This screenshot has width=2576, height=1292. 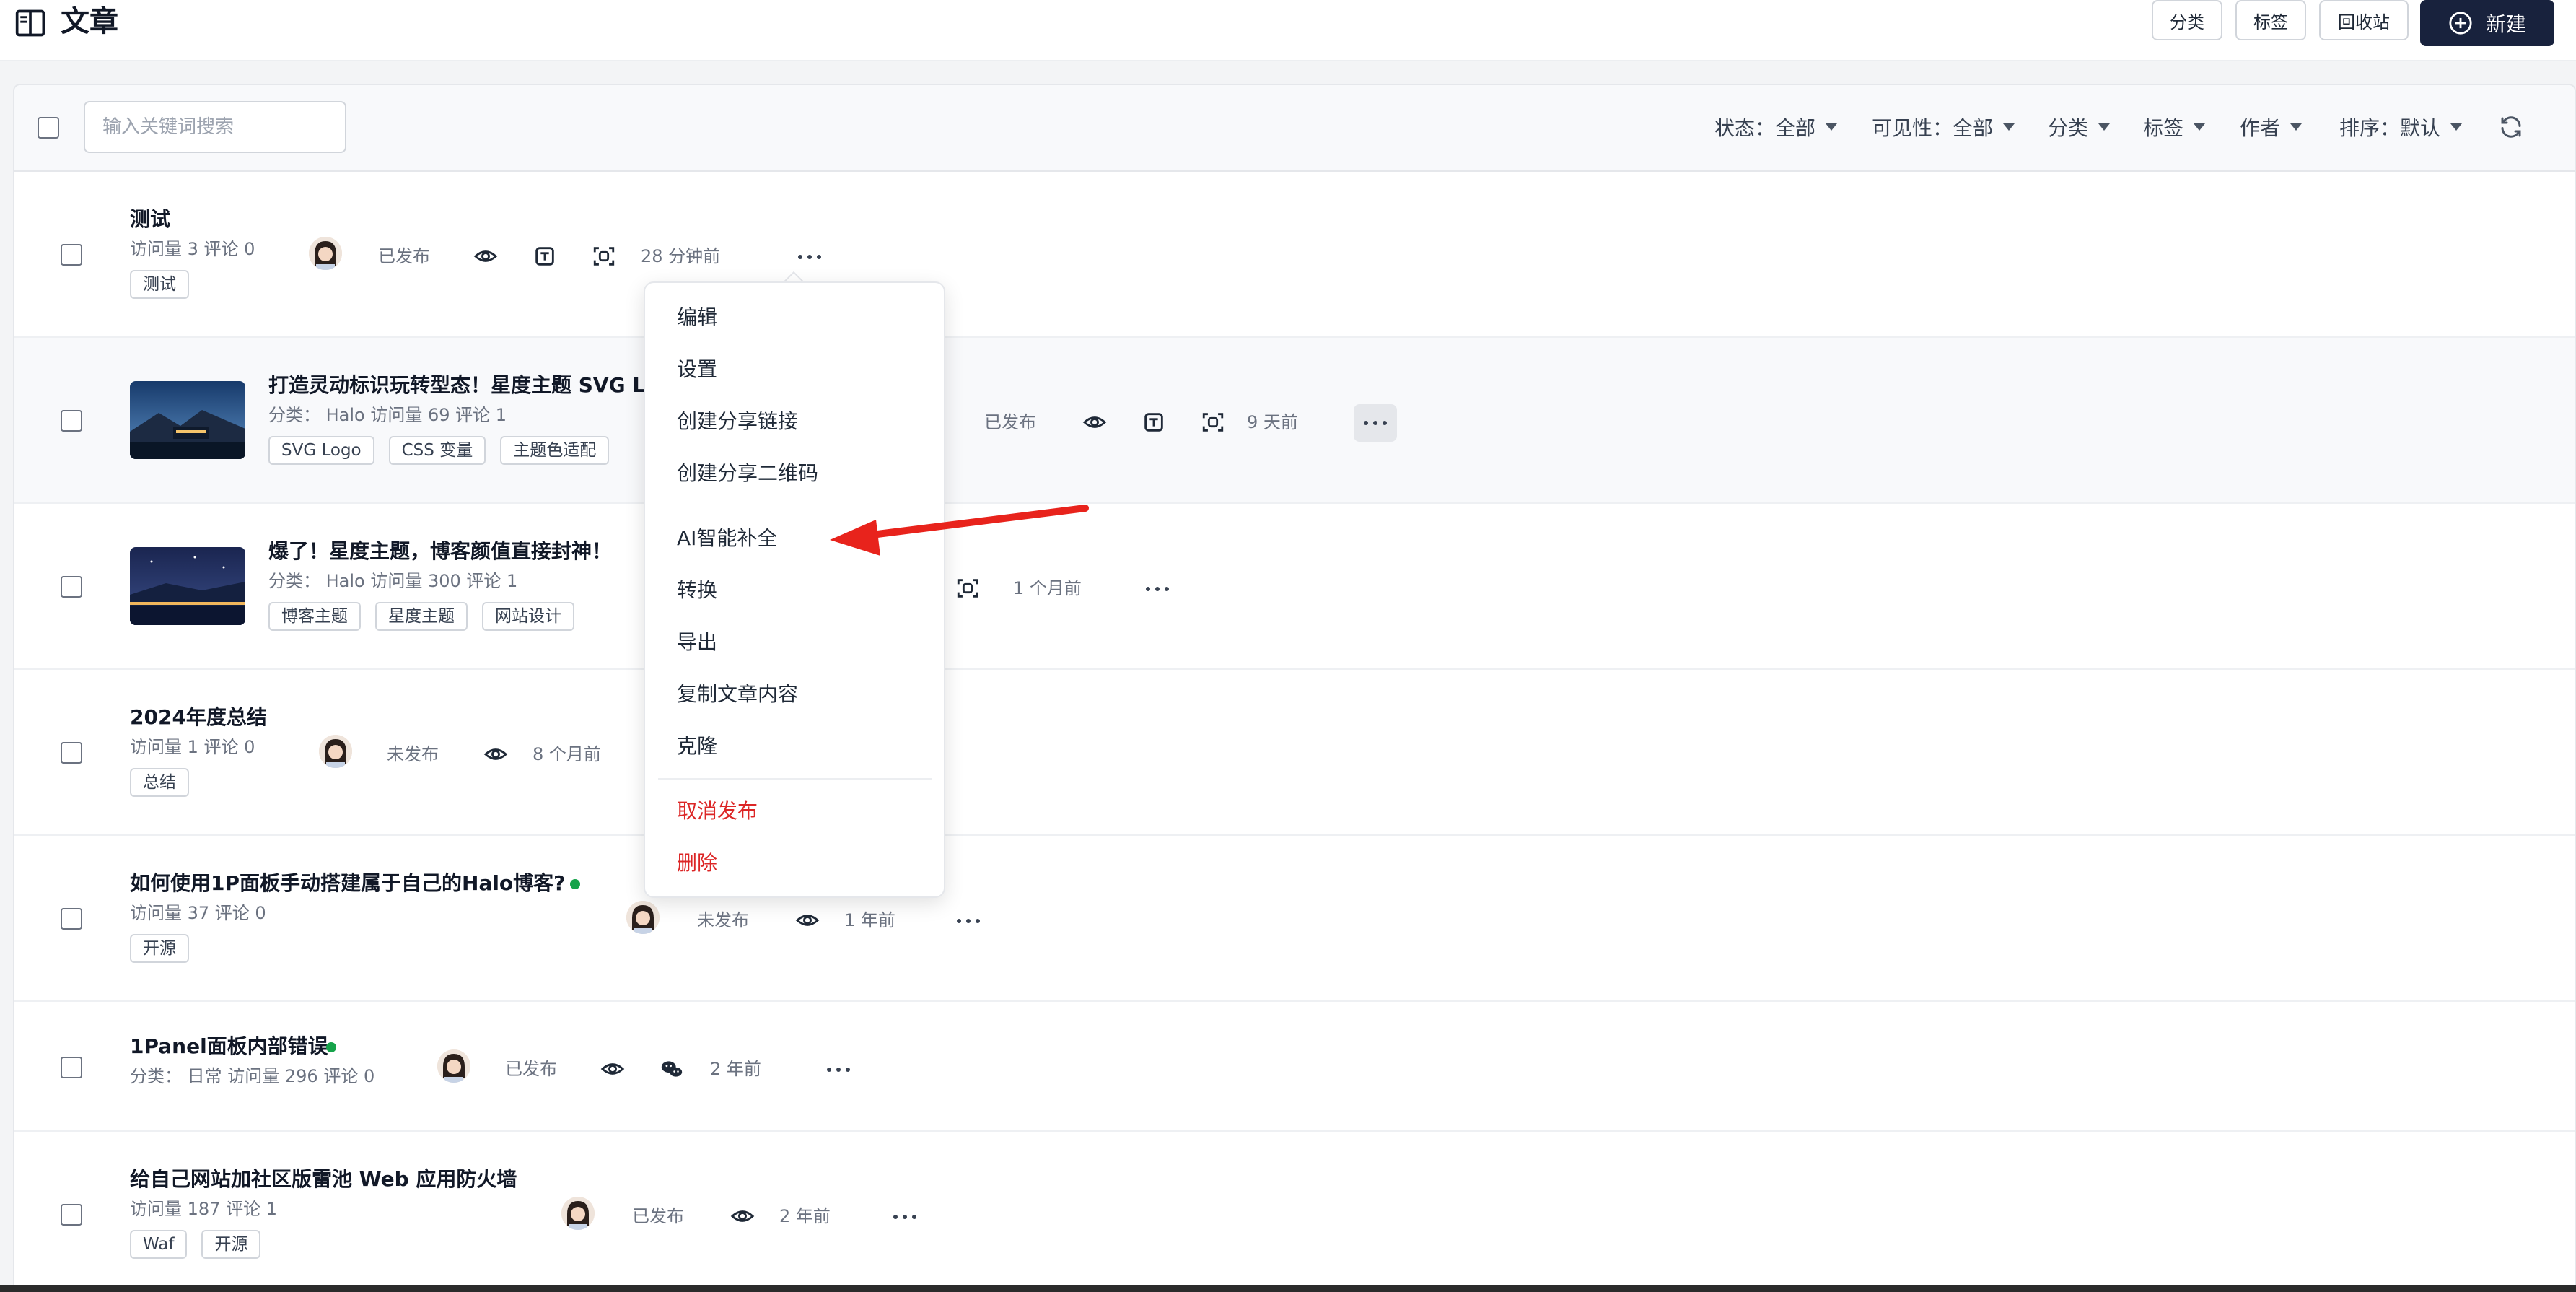 What do you see at coordinates (215, 127) in the screenshot?
I see `search-input` at bounding box center [215, 127].